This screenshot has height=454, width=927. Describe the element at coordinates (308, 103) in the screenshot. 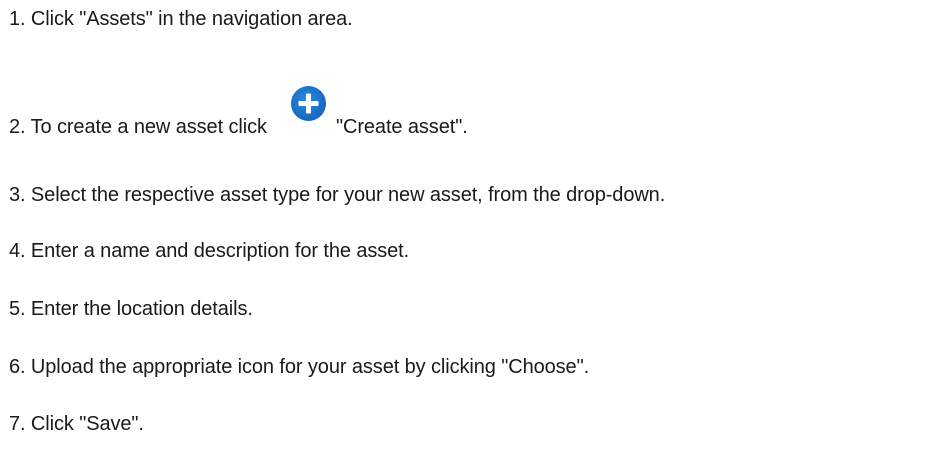

I see `plus-circle-icon` at that location.